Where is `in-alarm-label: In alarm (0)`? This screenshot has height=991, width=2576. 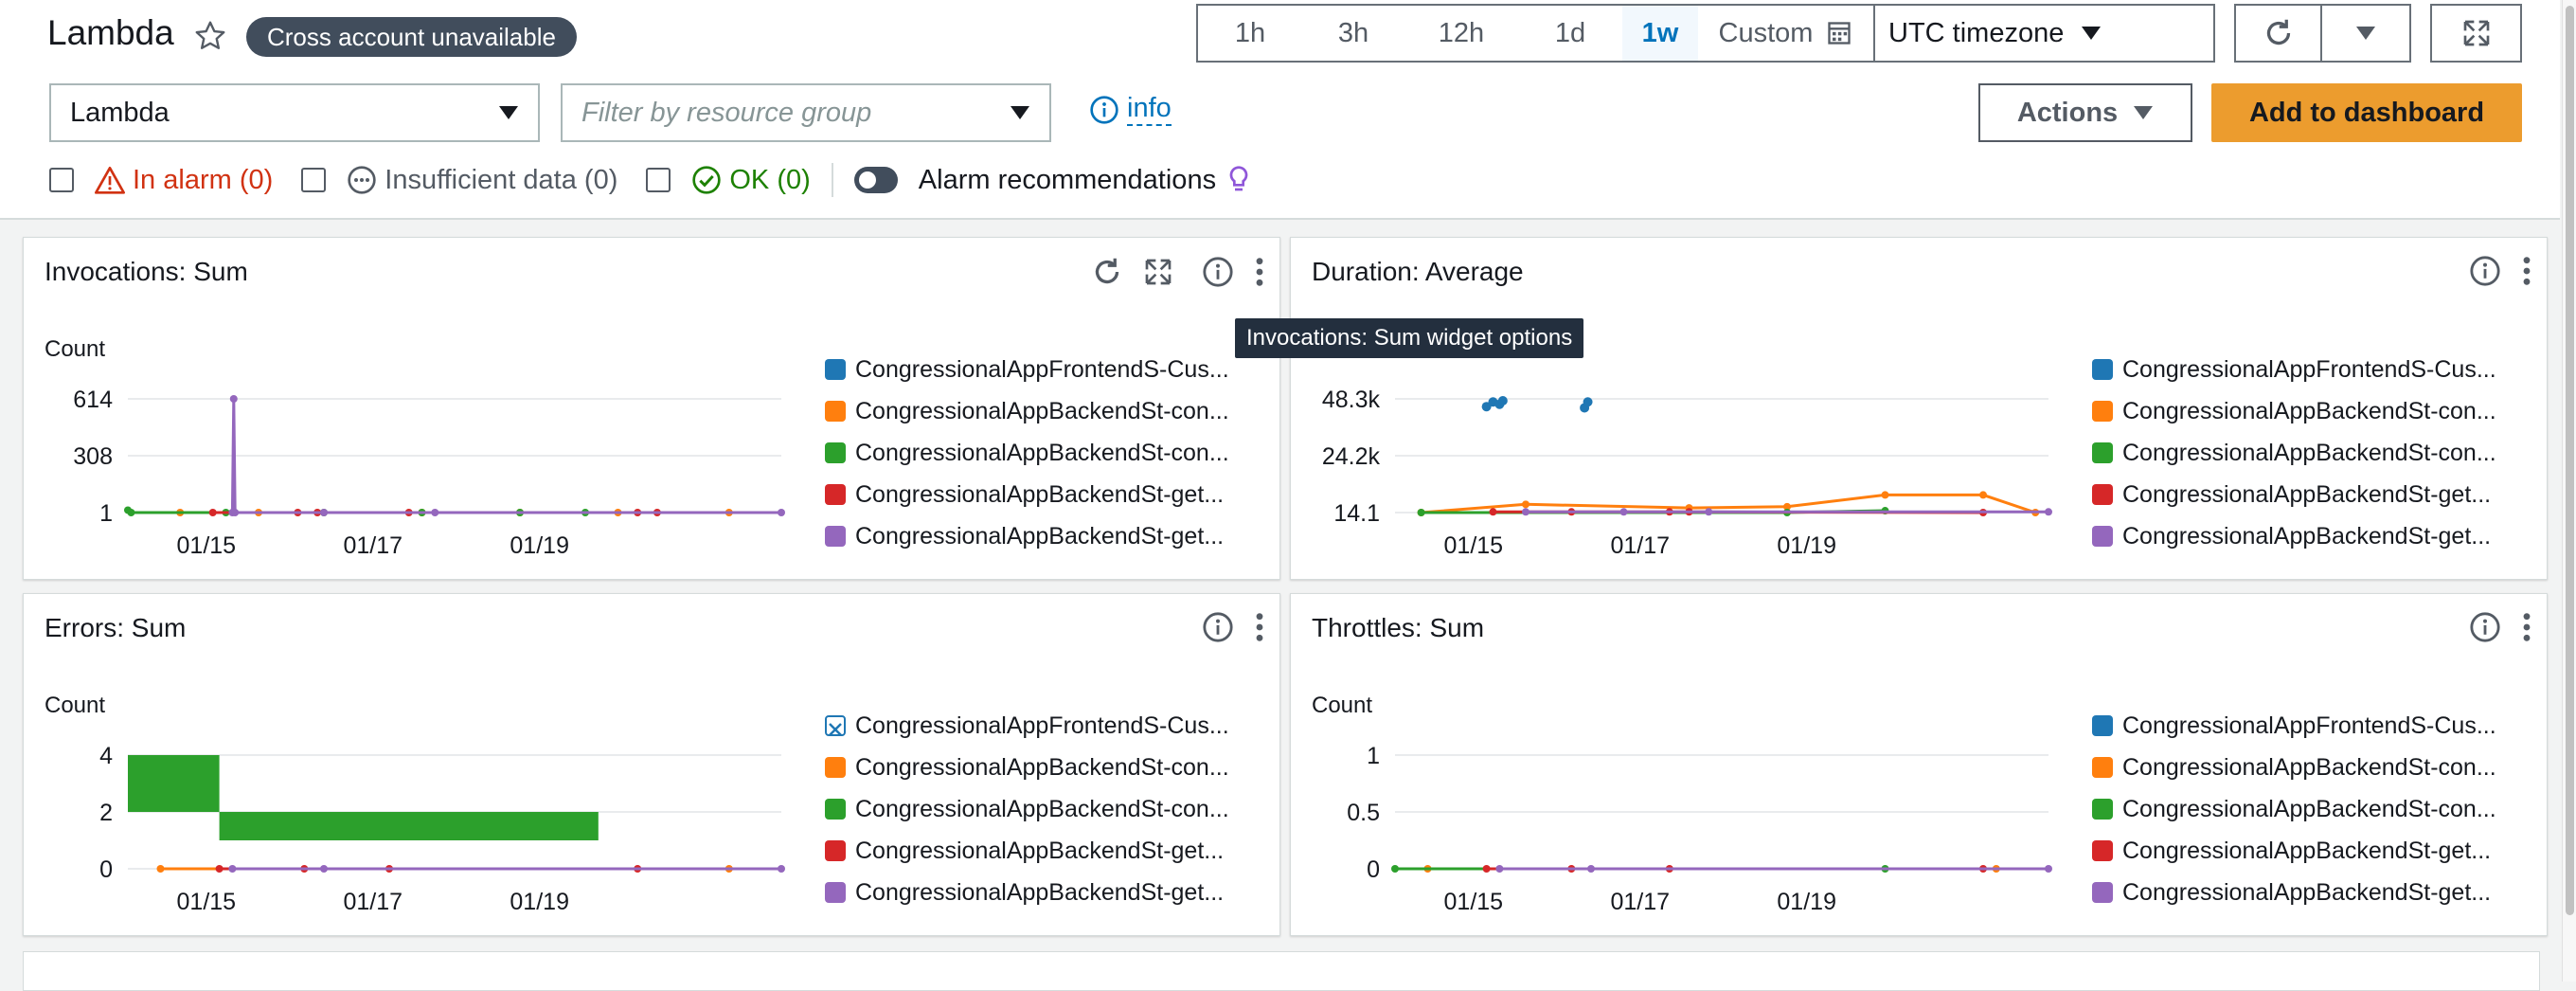 in-alarm-label: In alarm (0) is located at coordinates (203, 179).